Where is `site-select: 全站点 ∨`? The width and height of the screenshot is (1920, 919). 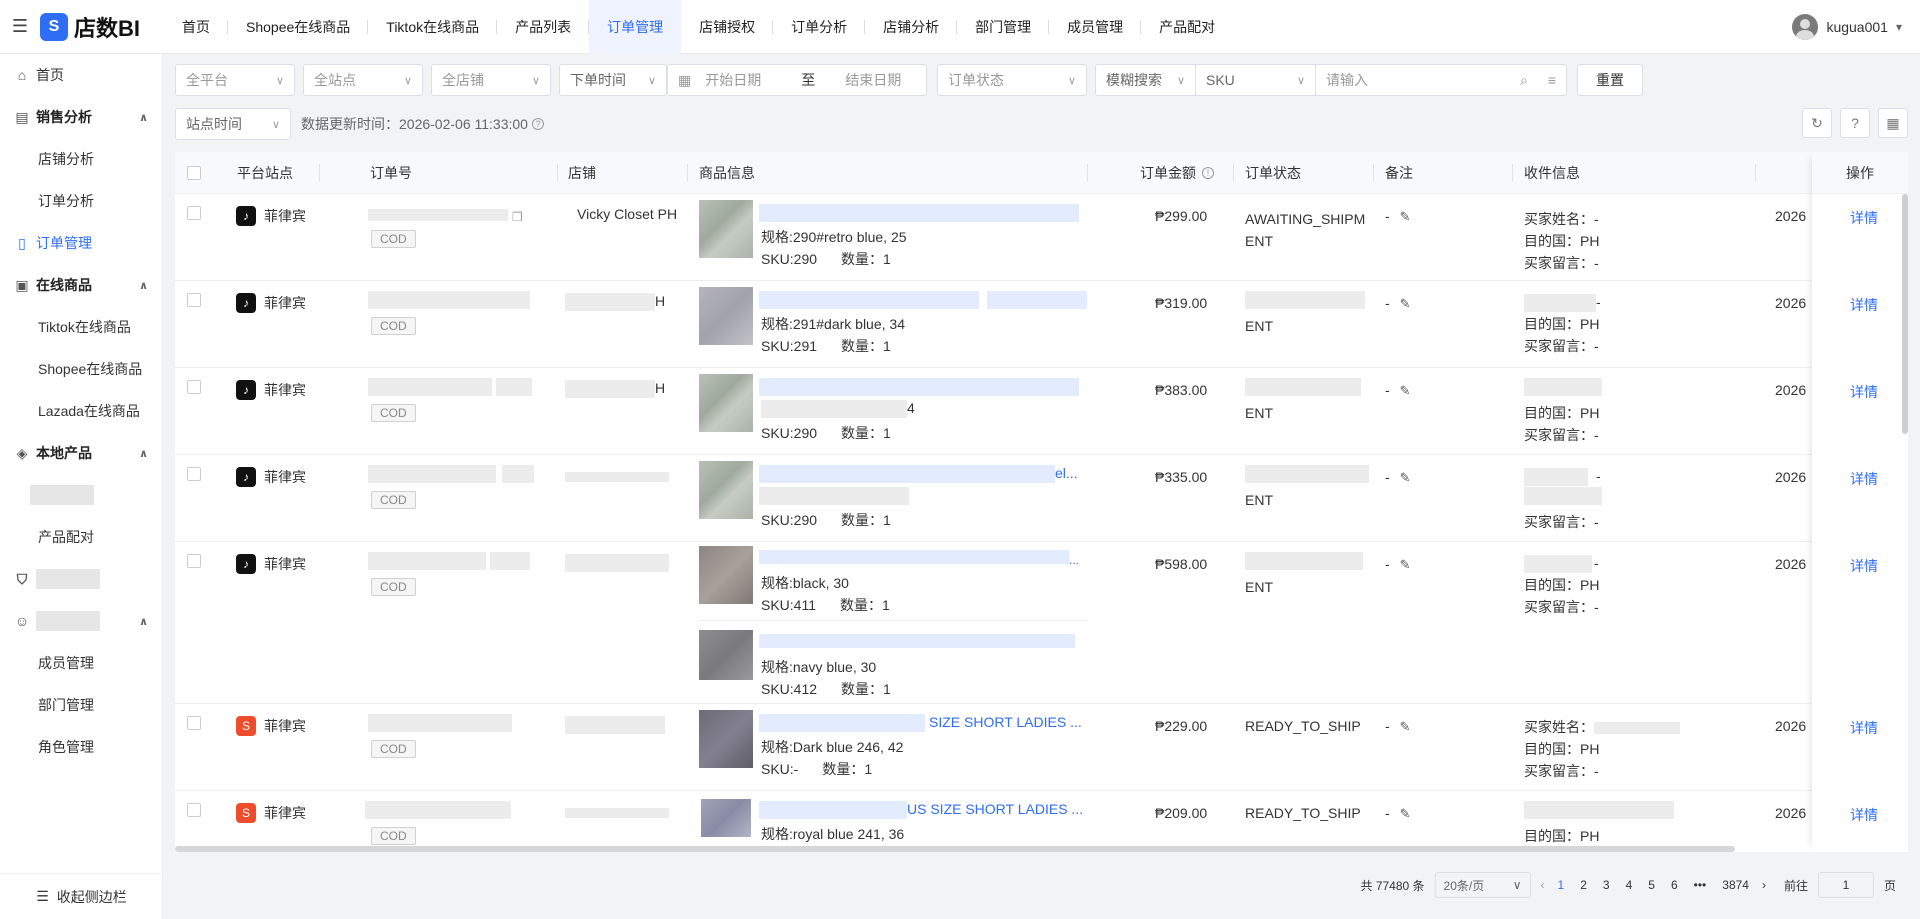 site-select: 全站点 ∨ is located at coordinates (363, 80).